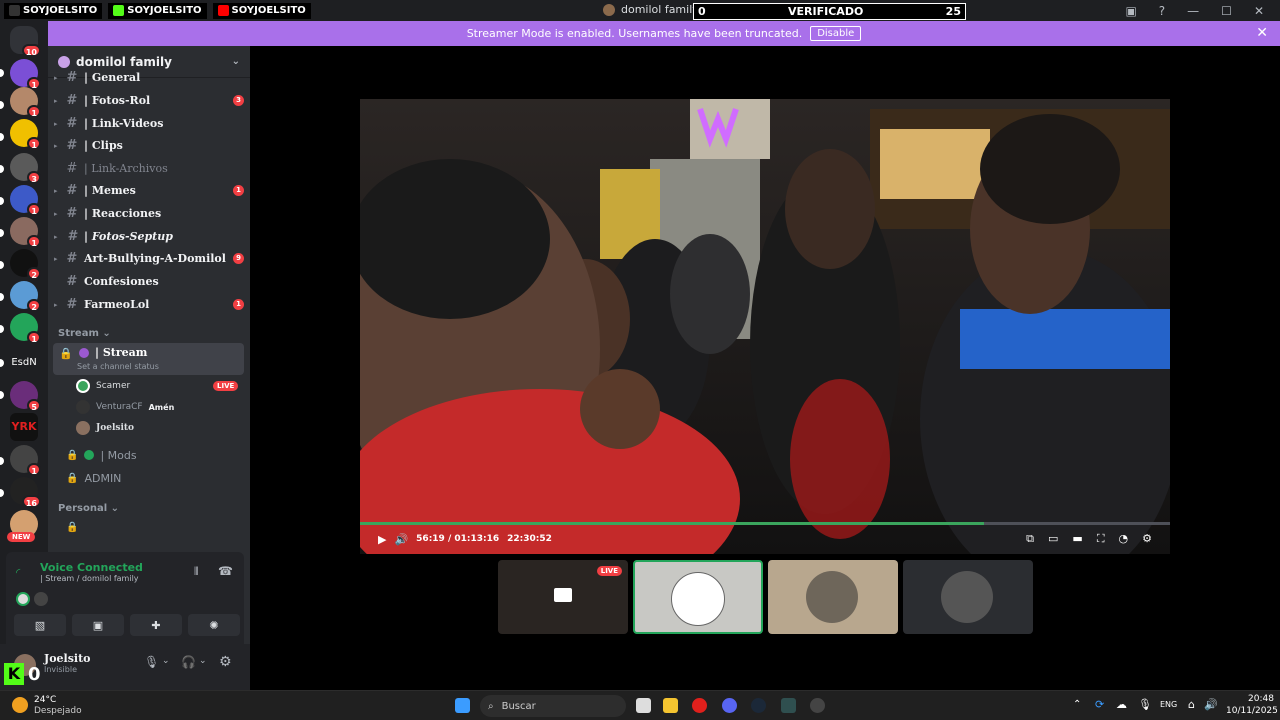  What do you see at coordinates (1077, 539) in the screenshot?
I see `theater-icon: ▬` at bounding box center [1077, 539].